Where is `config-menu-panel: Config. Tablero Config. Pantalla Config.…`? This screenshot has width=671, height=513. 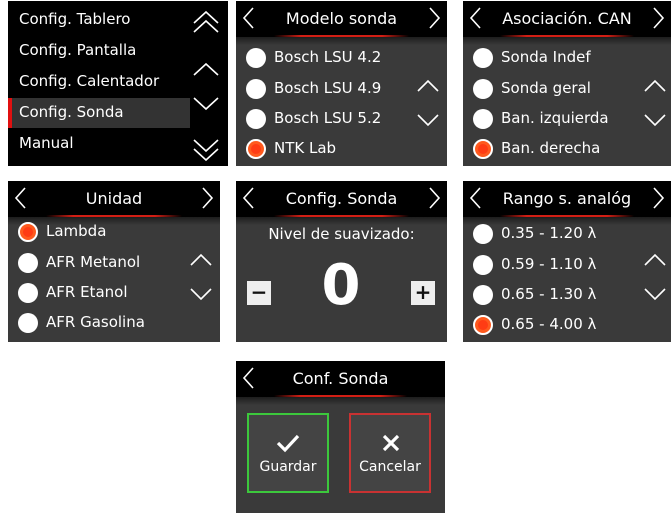
config-menu-panel: Config. Tablero Config. Pantalla Config.… is located at coordinates (118, 83).